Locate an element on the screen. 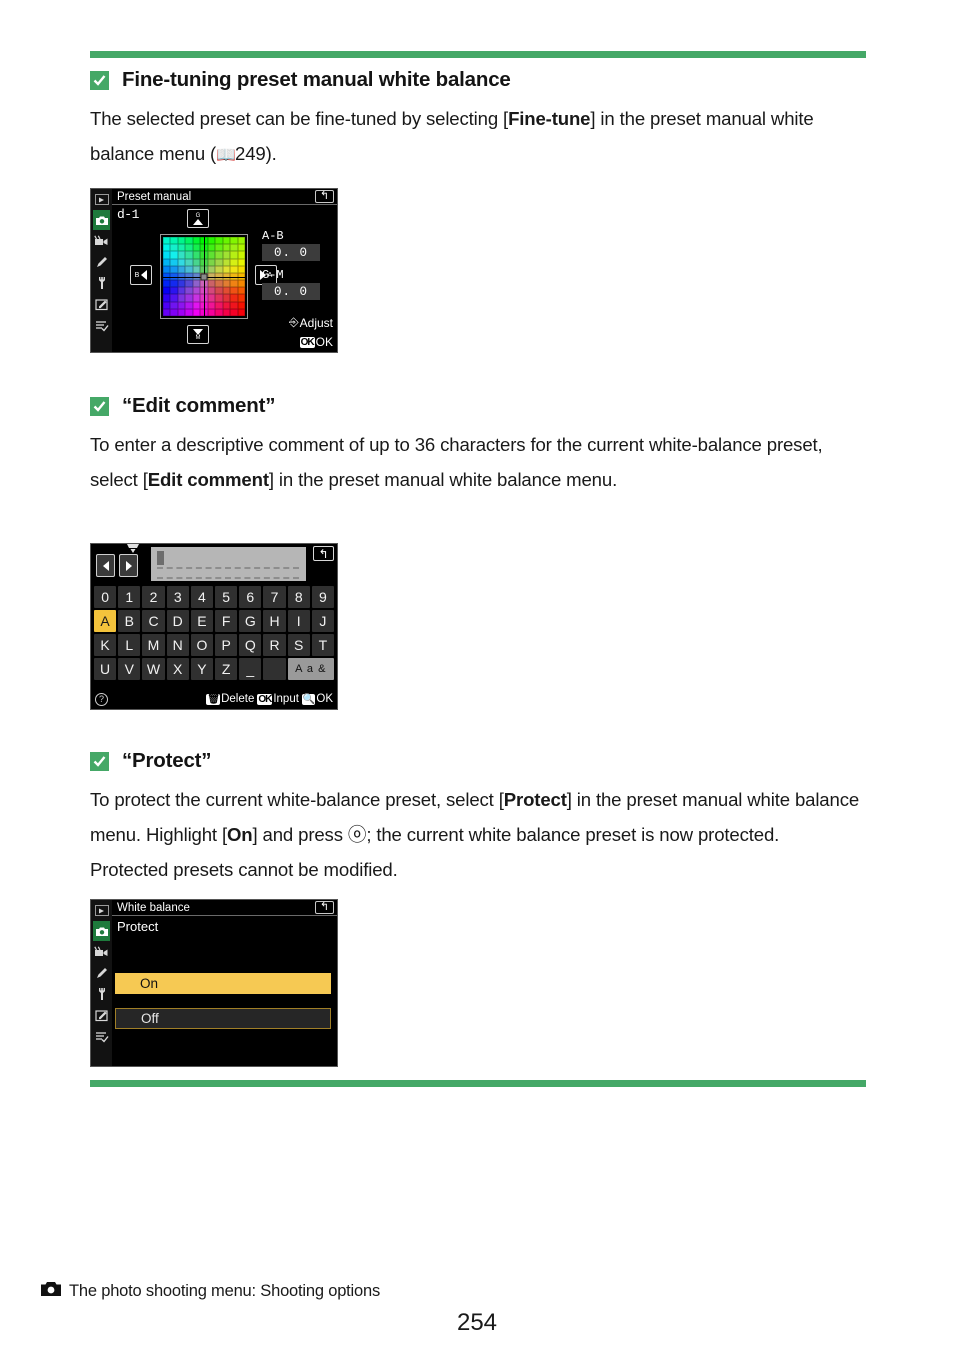  keyboard-key-6: 6 is located at coordinates (250, 597).